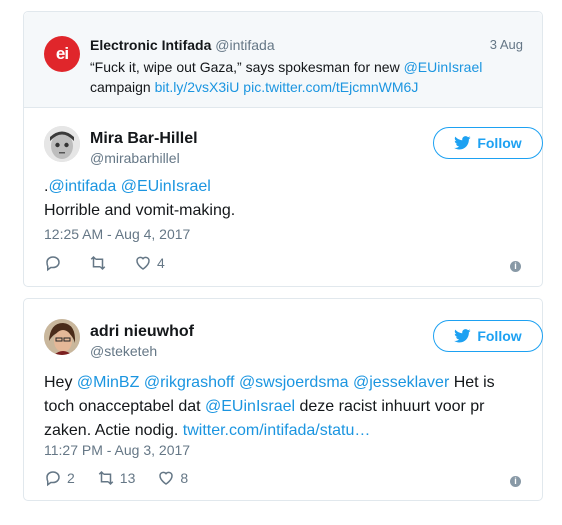 The width and height of the screenshot is (562, 525). What do you see at coordinates (244, 45) in the screenshot?
I see `quoted-author-handle: @intifada` at bounding box center [244, 45].